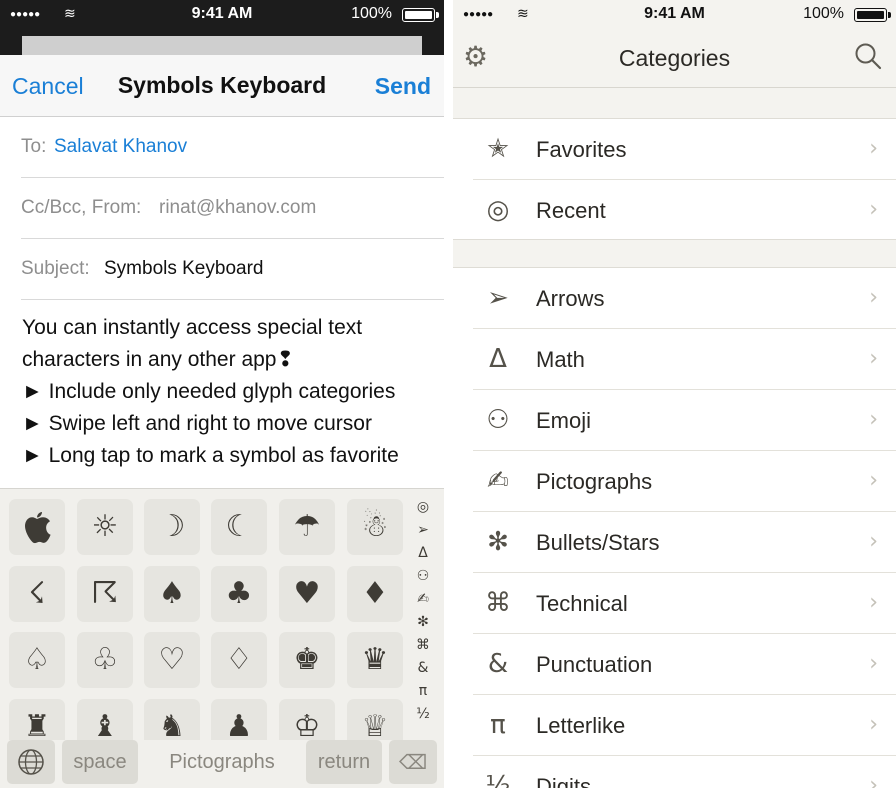 Image resolution: width=896 pixels, height=788 pixels. What do you see at coordinates (375, 527) in the screenshot?
I see `symbol-key: ☃` at bounding box center [375, 527].